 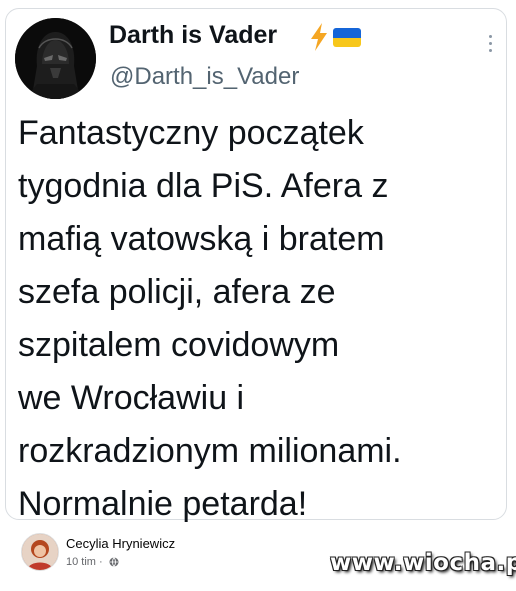 I want to click on post-time: 10 tim, so click(x=81, y=562).